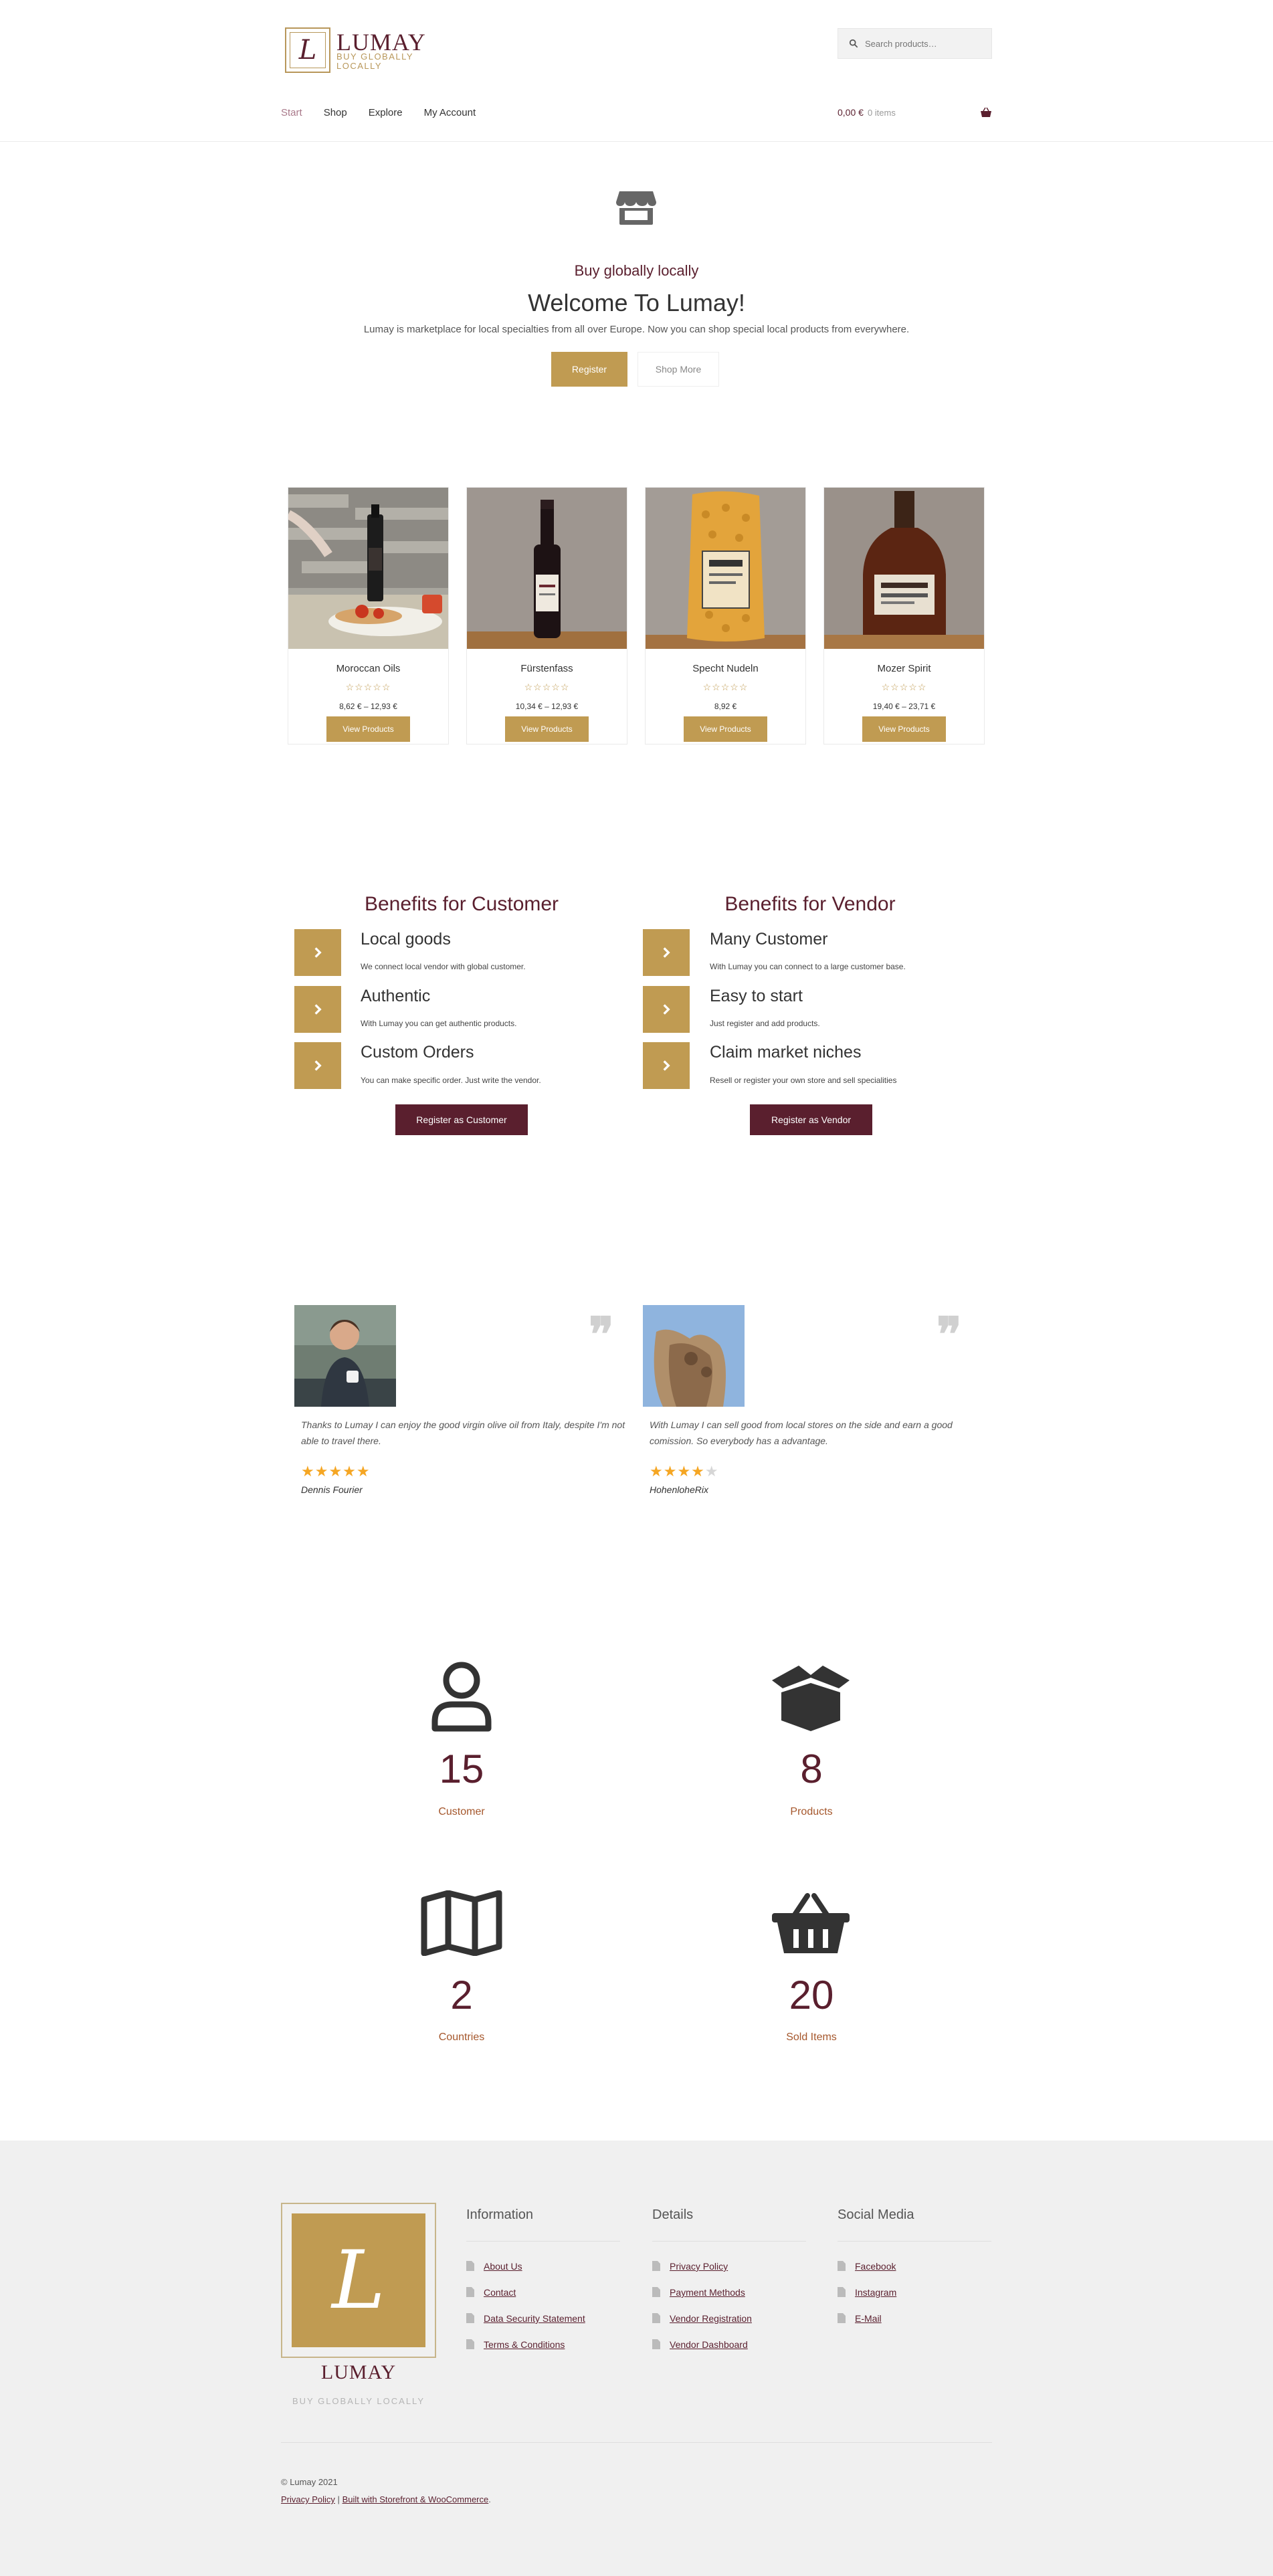 This screenshot has height=2576, width=1273. Describe the element at coordinates (811, 1769) in the screenshot. I see `stat-value: 8` at that location.